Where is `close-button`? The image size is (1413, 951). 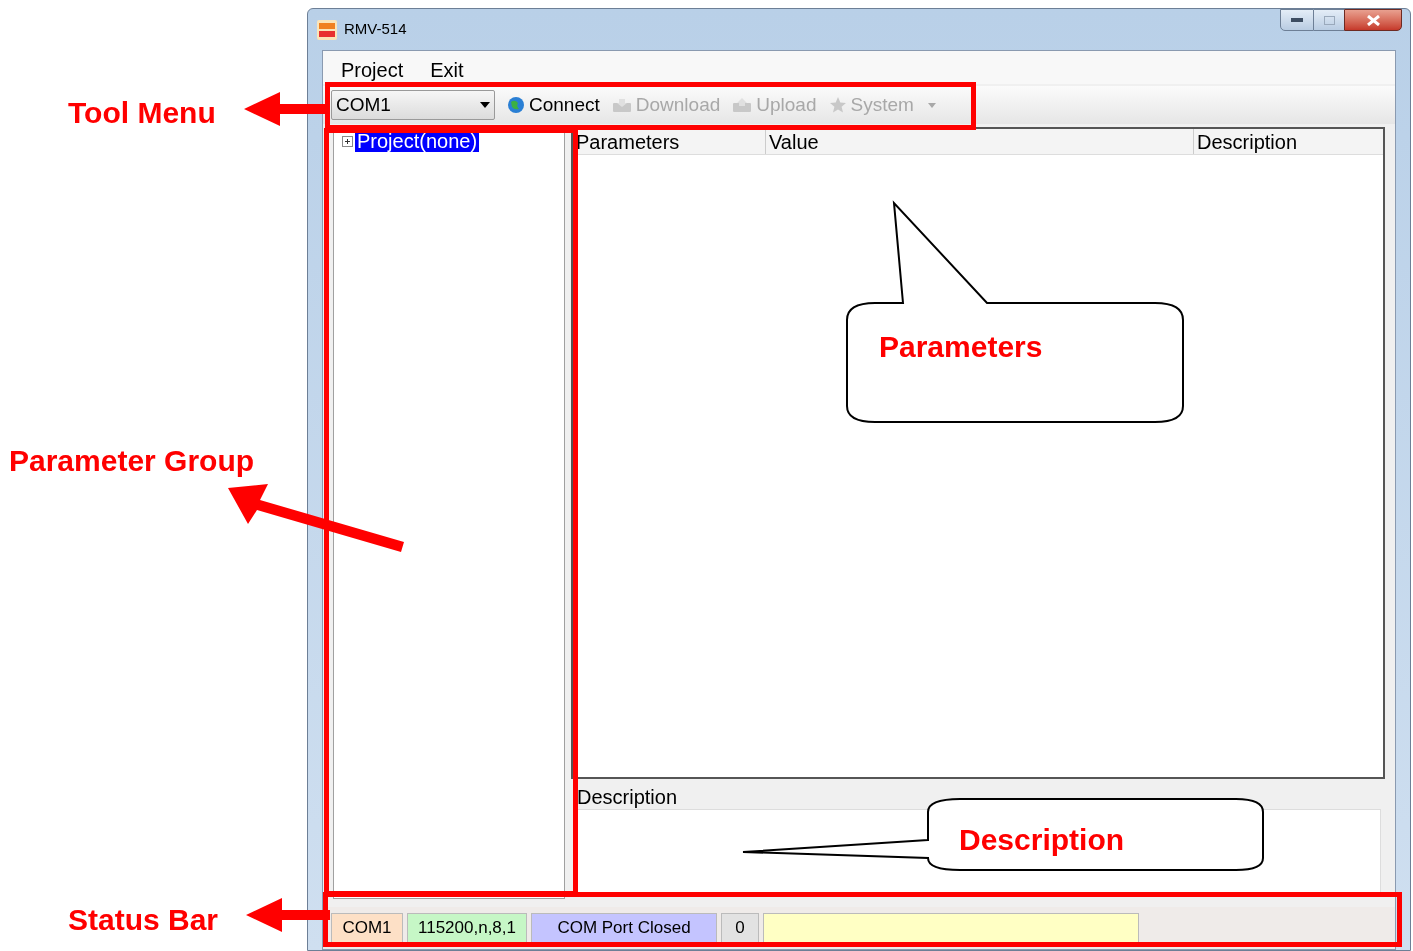
close-button is located at coordinates (1373, 20).